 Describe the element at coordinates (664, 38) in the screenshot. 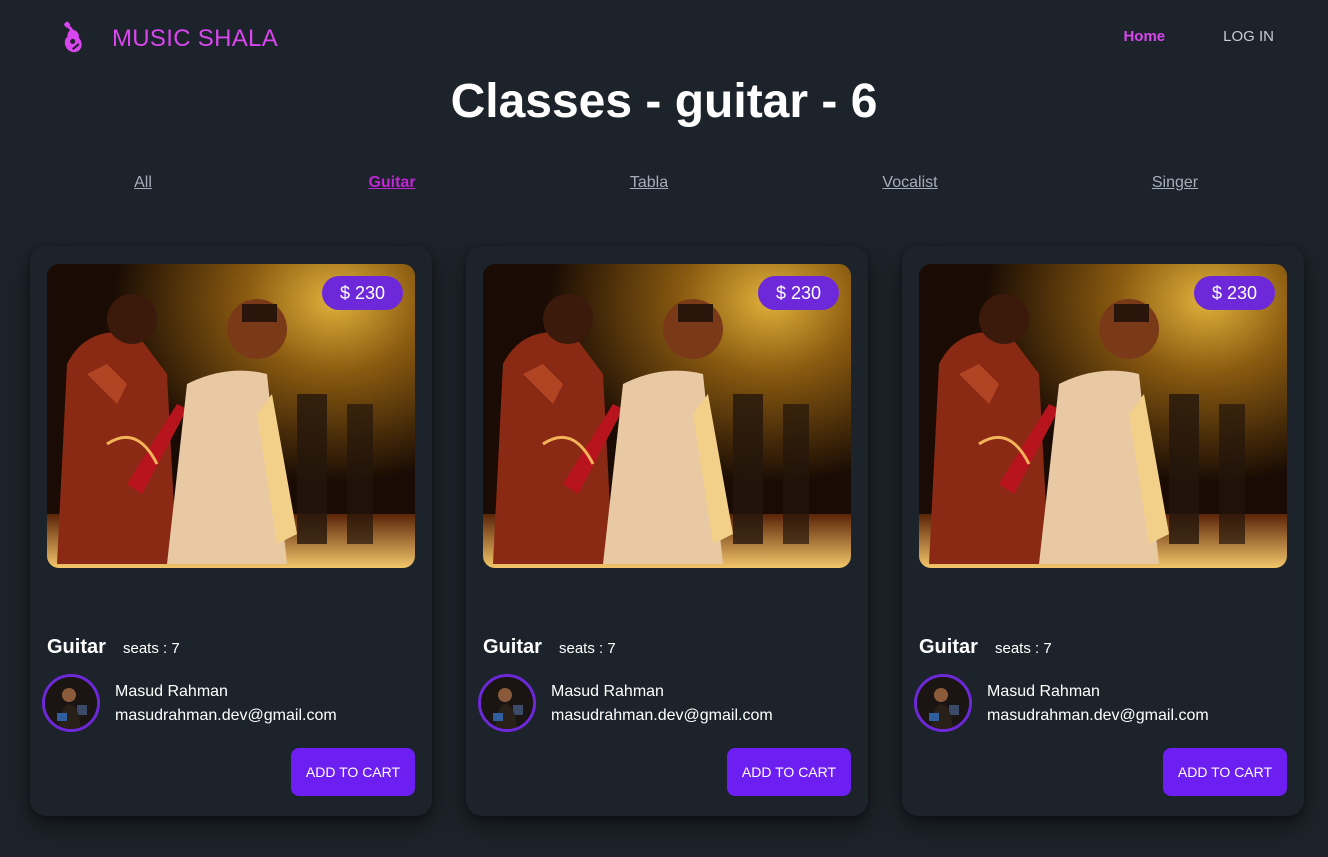

I see `navbar: MUSIC SHALA Home LOG IN` at that location.